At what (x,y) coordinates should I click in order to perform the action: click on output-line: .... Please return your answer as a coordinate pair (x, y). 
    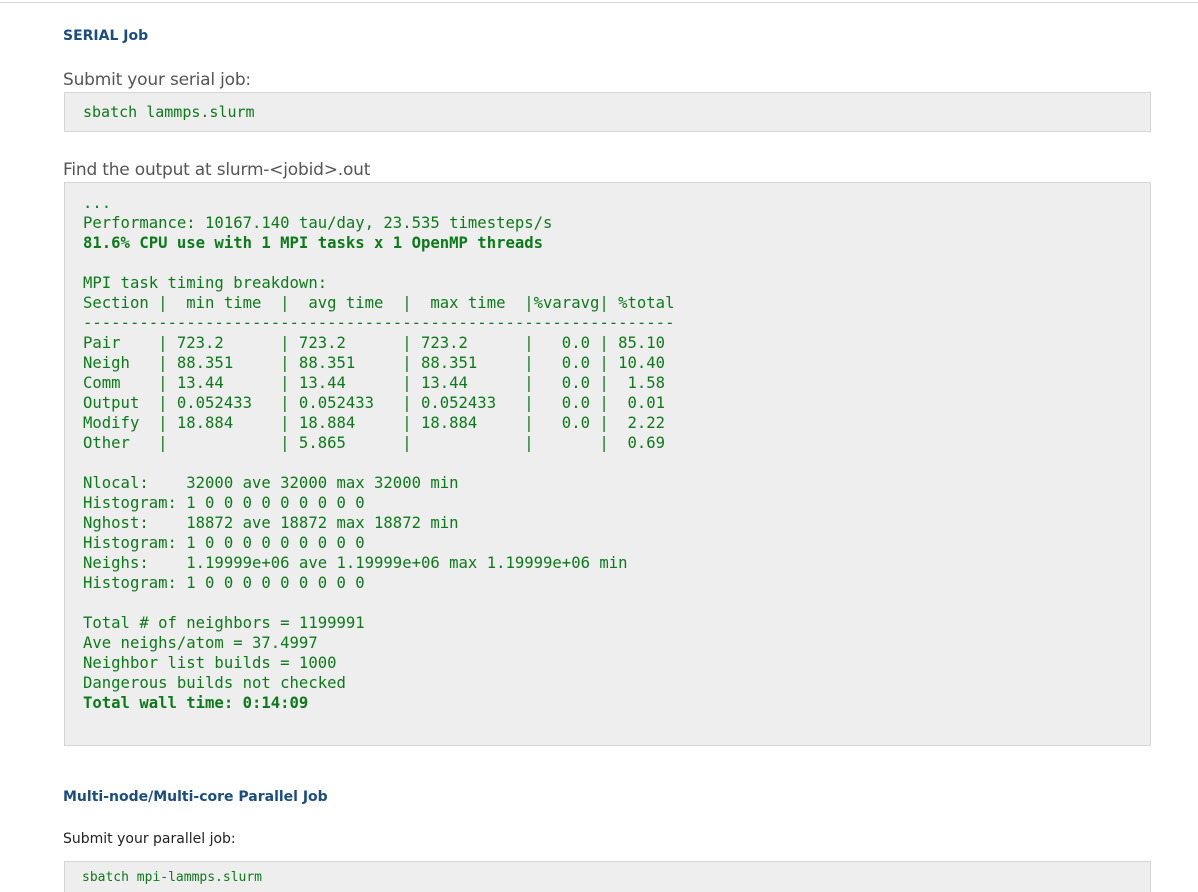
    Looking at the image, I should click on (97, 203).